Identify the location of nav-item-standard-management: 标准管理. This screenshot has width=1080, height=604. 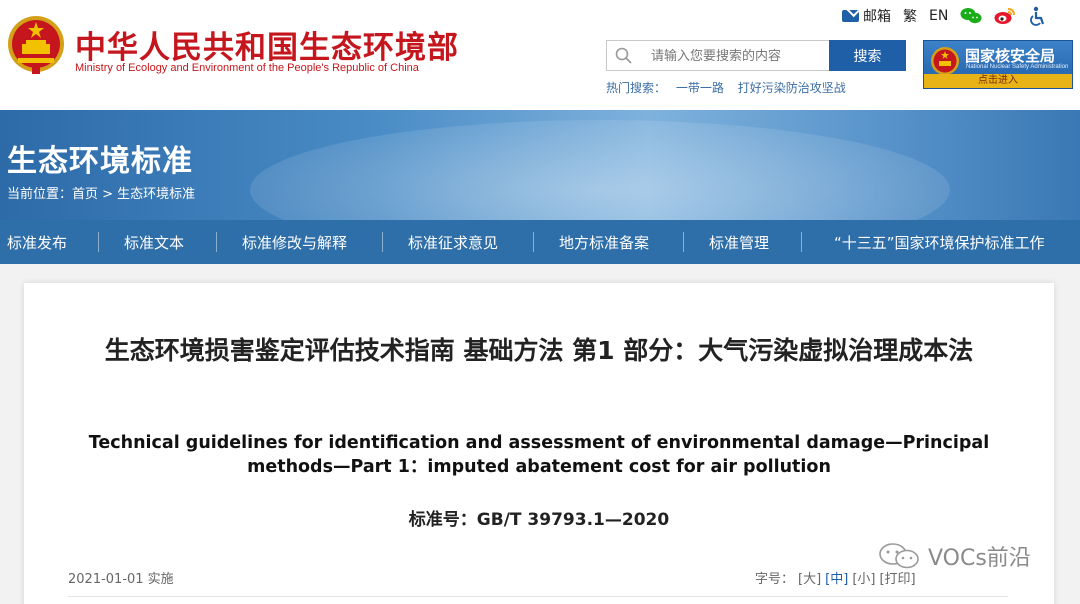
(739, 242).